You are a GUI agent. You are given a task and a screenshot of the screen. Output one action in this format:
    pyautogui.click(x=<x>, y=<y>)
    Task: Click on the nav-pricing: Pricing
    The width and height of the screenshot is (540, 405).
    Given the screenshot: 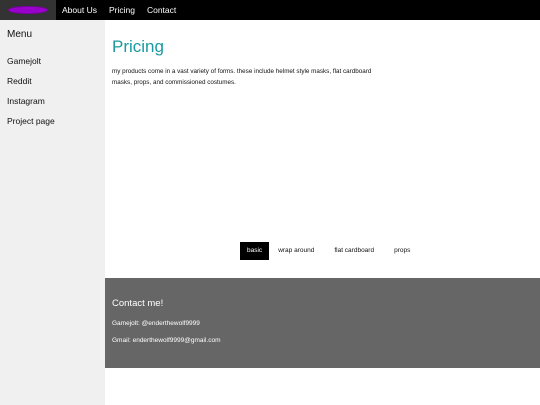 What is the action you would take?
    pyautogui.click(x=122, y=10)
    